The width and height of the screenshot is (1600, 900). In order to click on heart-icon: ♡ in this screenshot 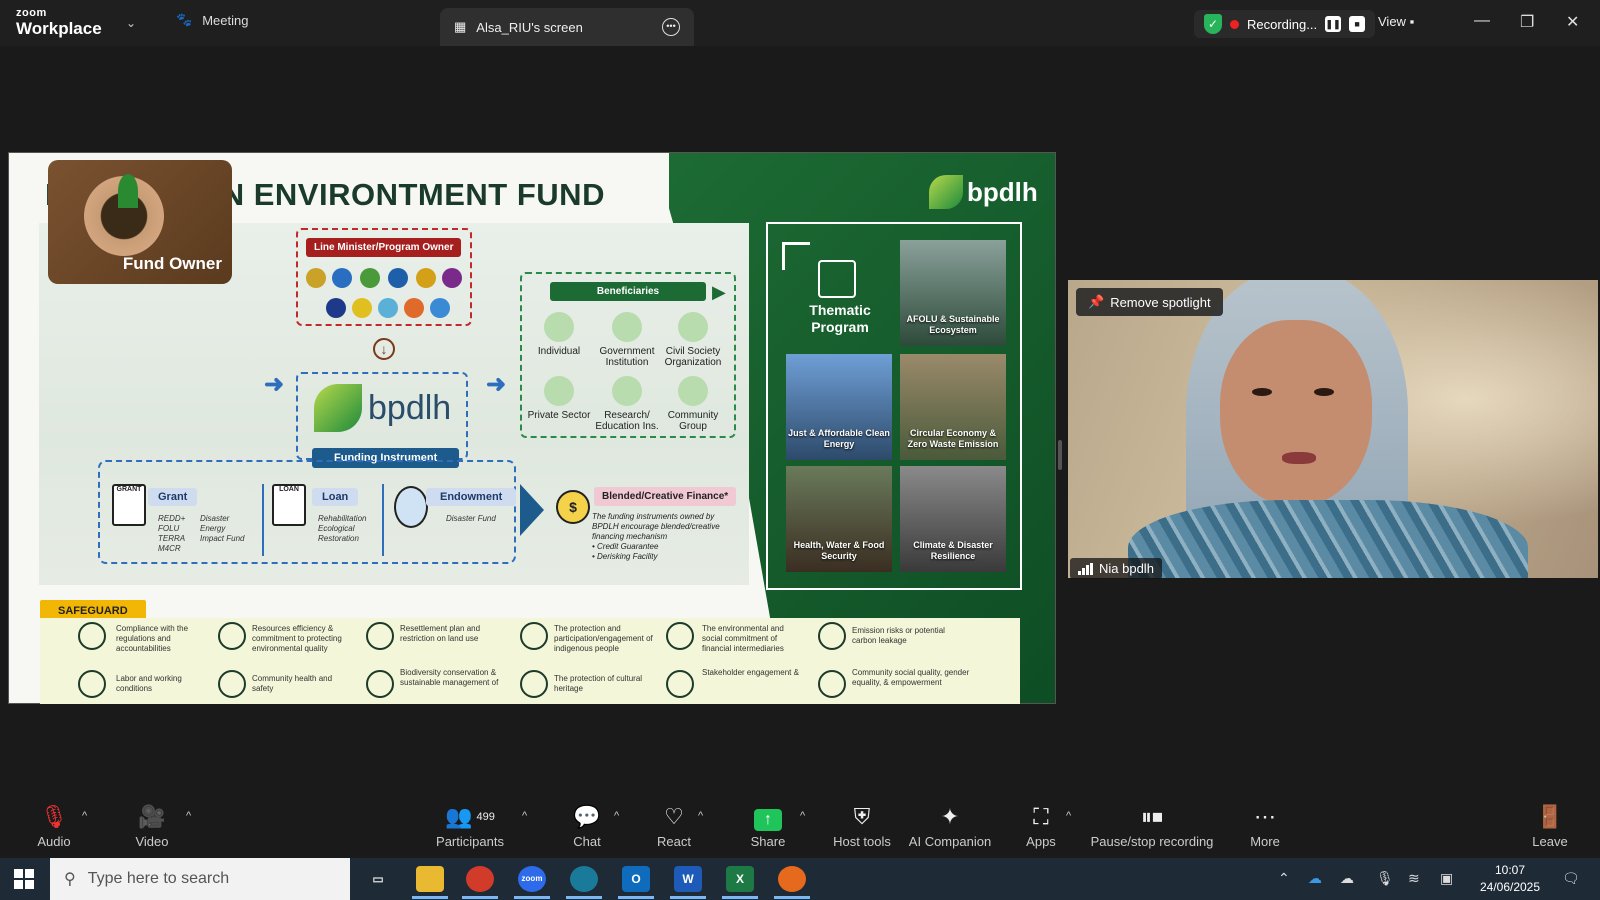, I will do `click(674, 816)`.